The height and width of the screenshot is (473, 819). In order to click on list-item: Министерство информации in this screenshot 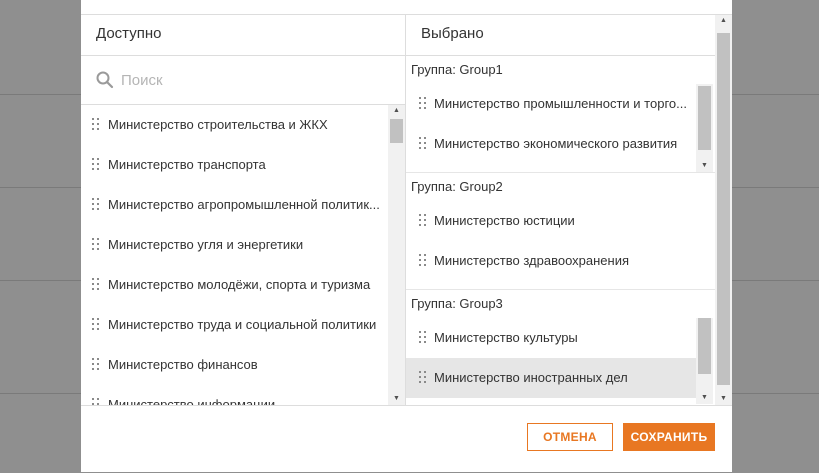, I will do `click(234, 395)`.